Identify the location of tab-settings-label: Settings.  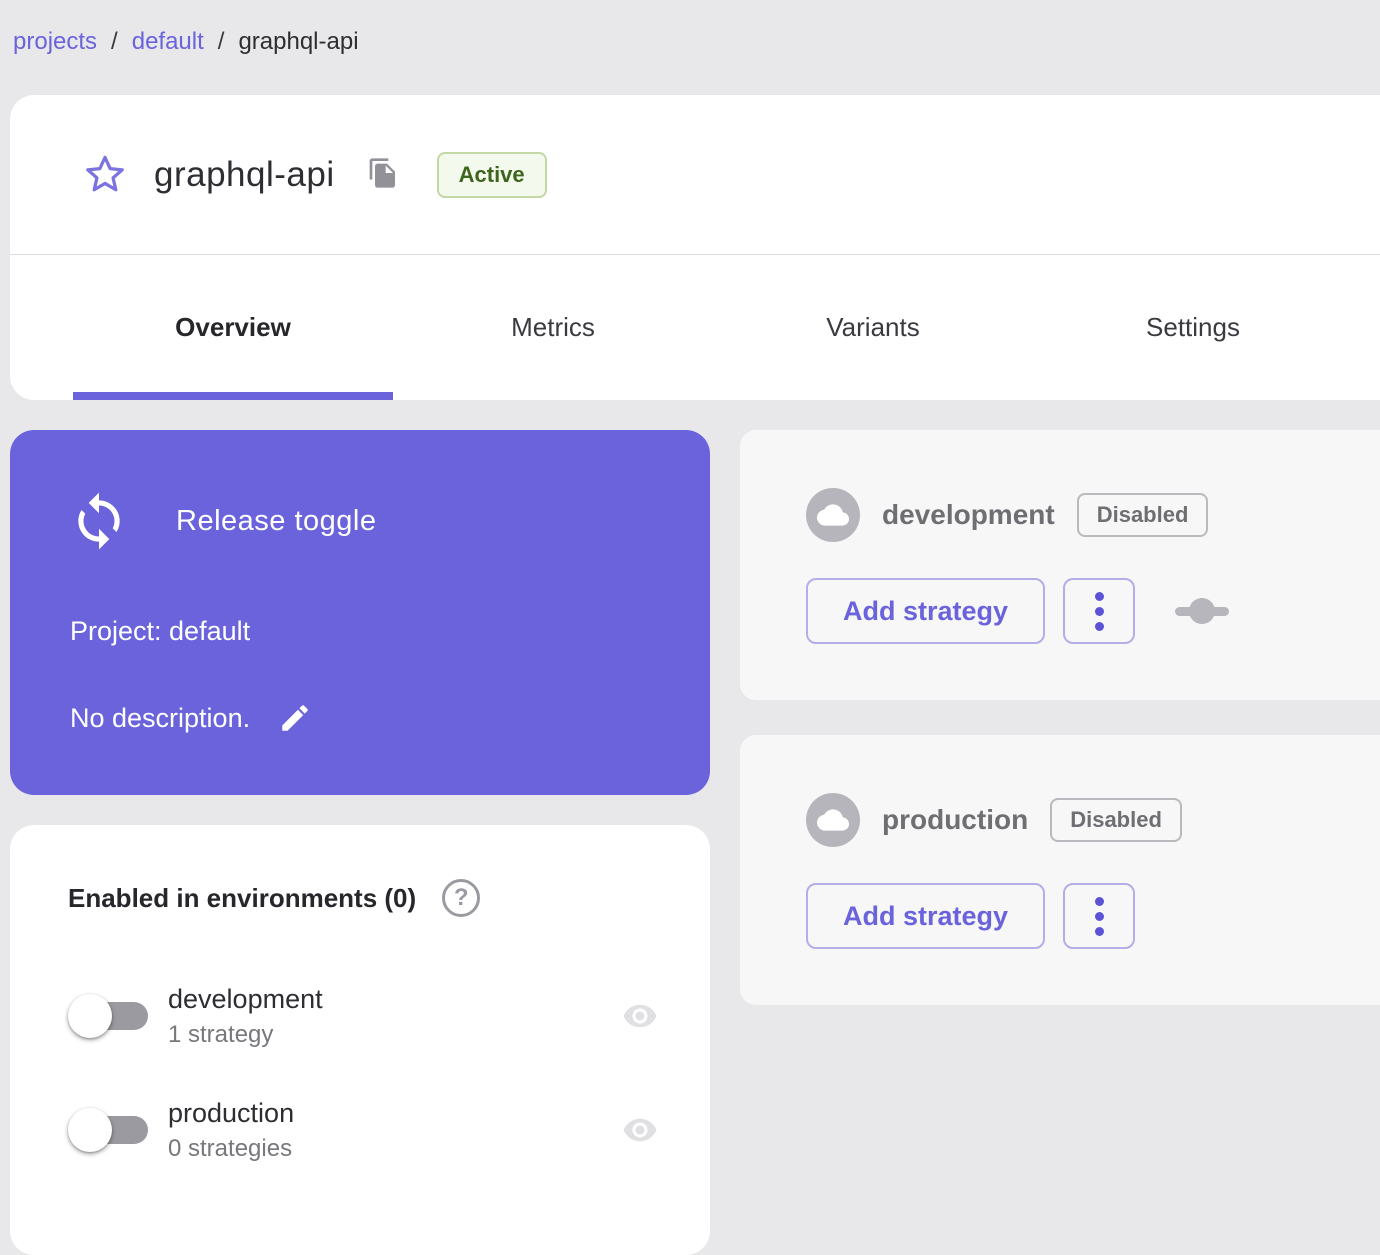
(1193, 327).